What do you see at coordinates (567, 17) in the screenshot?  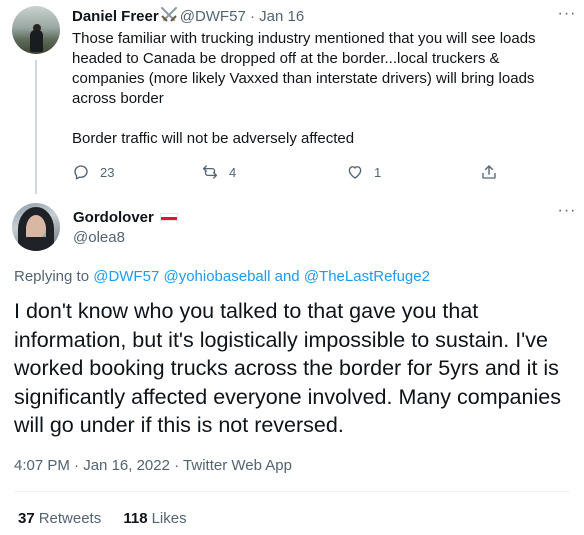 I see `tweet1-more-options-icon: ···` at bounding box center [567, 17].